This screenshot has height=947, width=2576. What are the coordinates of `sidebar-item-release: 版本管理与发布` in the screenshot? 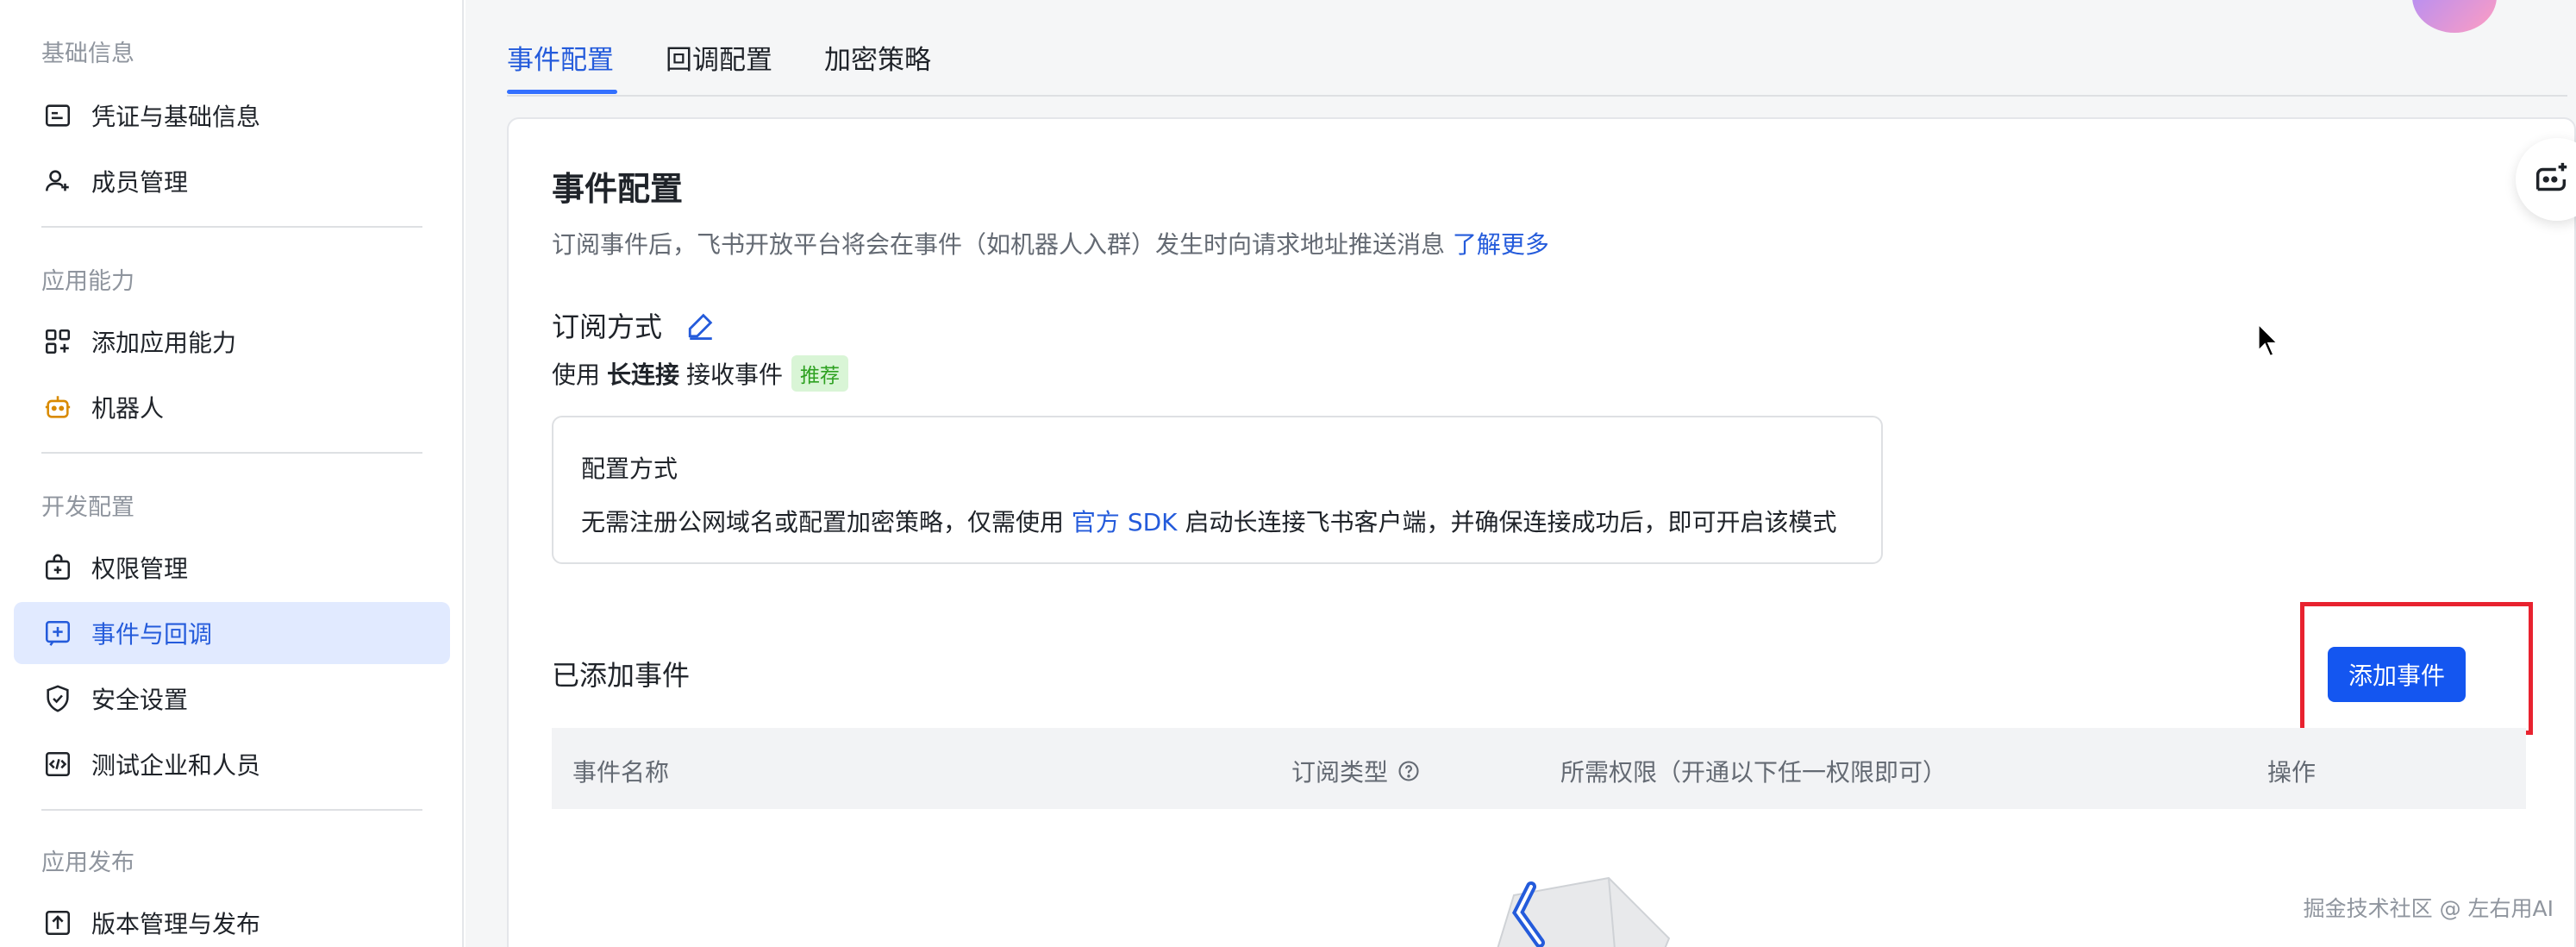 It's located at (232, 919).